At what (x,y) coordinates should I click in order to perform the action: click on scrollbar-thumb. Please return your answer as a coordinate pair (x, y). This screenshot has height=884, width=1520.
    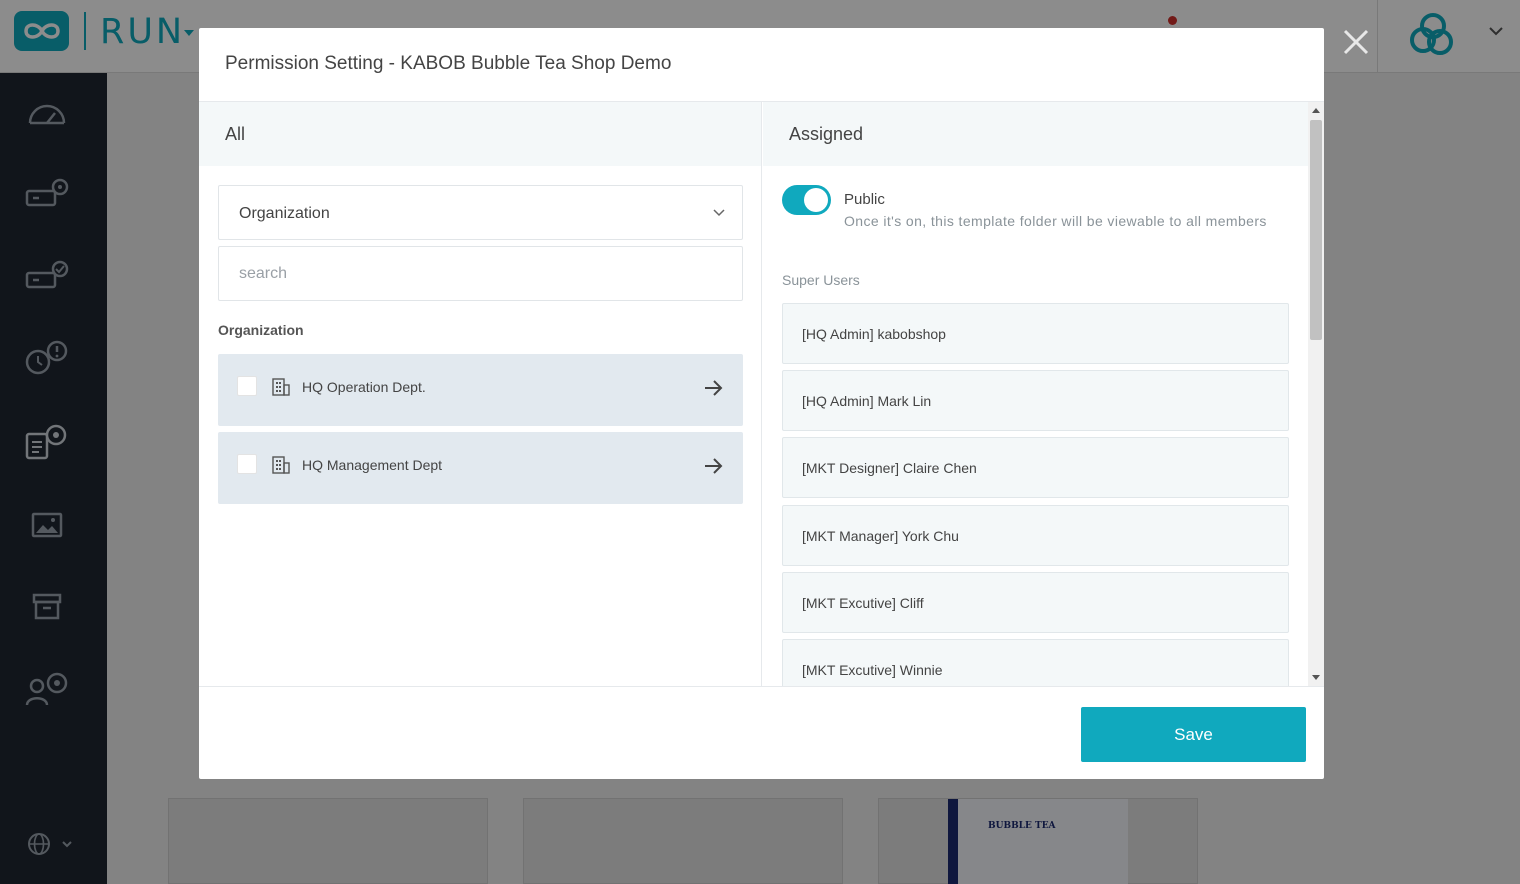
    Looking at the image, I should click on (1316, 230).